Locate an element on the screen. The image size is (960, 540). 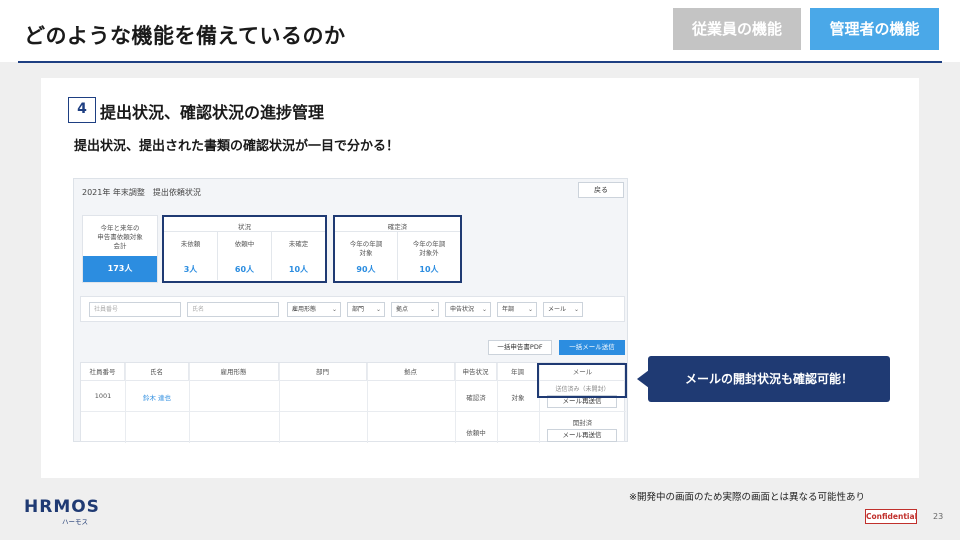
col-header-department: 部門 is located at coordinates (323, 372).